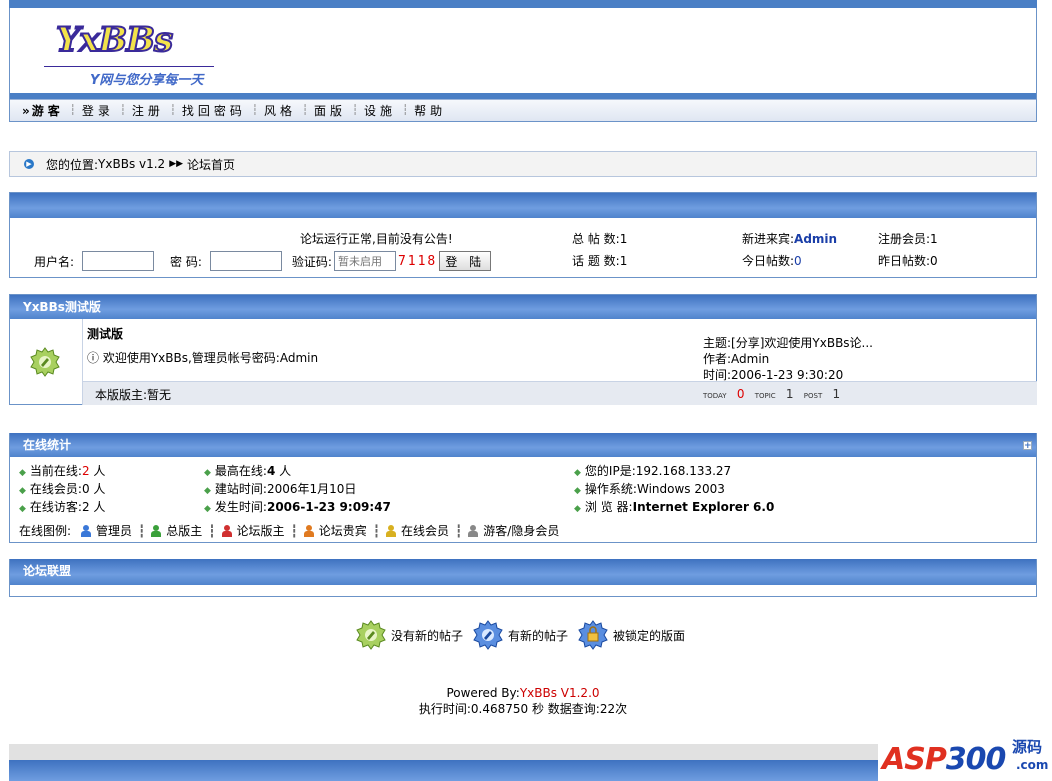 The width and height of the screenshot is (1052, 781). What do you see at coordinates (599, 238) in the screenshot?
I see `total-posts-stat: 总 帖 数:1` at bounding box center [599, 238].